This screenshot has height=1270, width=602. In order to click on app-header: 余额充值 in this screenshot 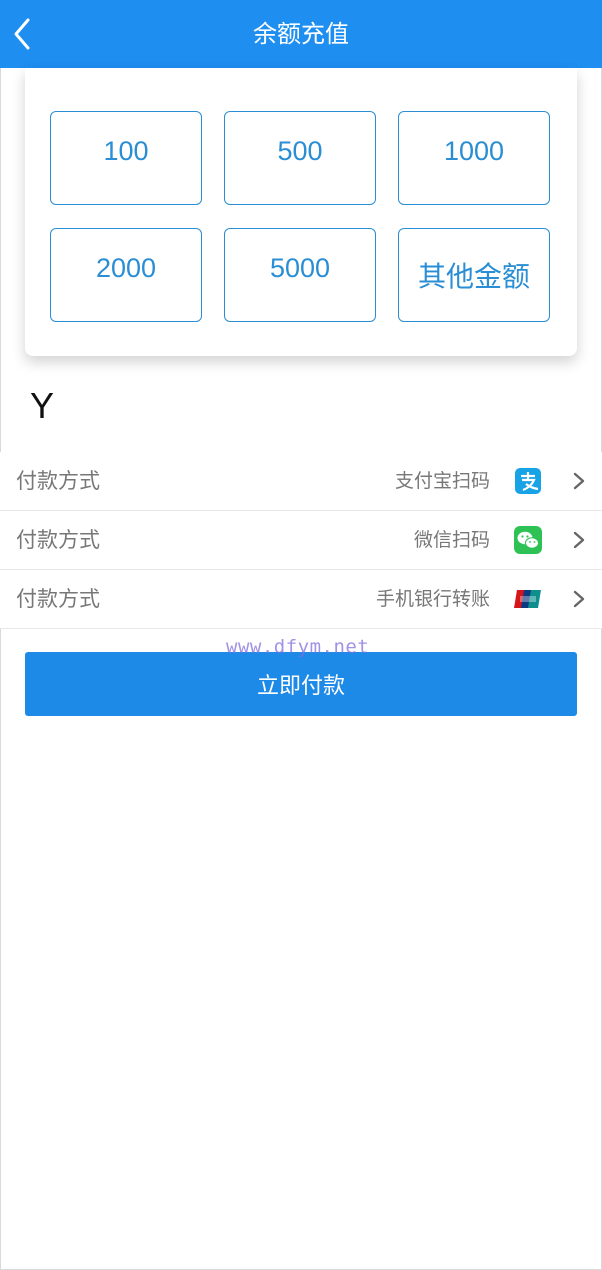, I will do `click(301, 34)`.